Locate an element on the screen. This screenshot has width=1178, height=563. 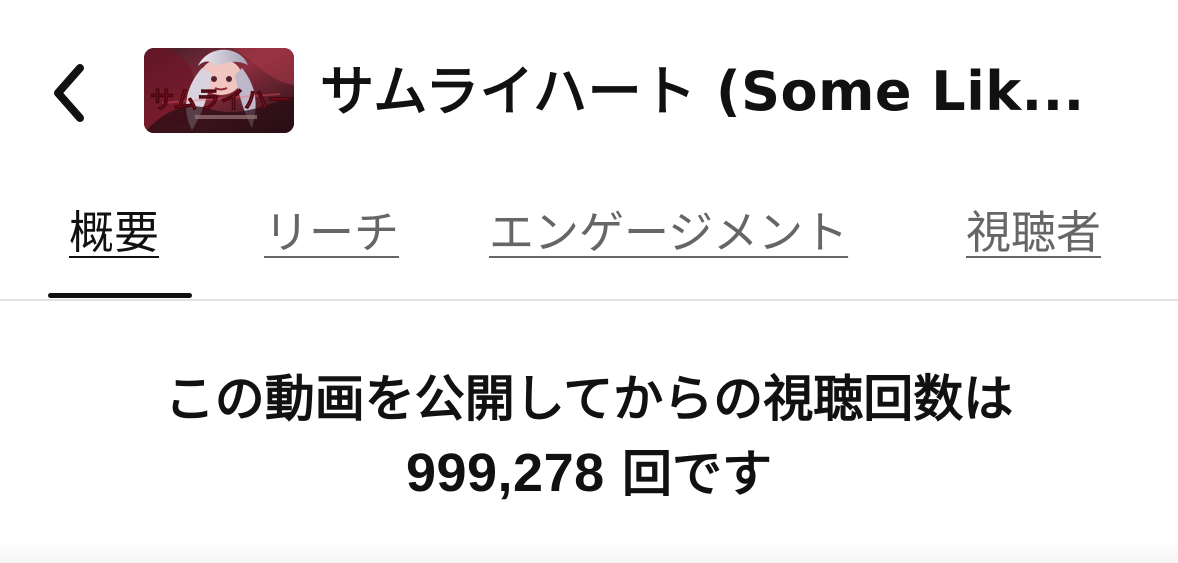
back-button is located at coordinates (69, 93).